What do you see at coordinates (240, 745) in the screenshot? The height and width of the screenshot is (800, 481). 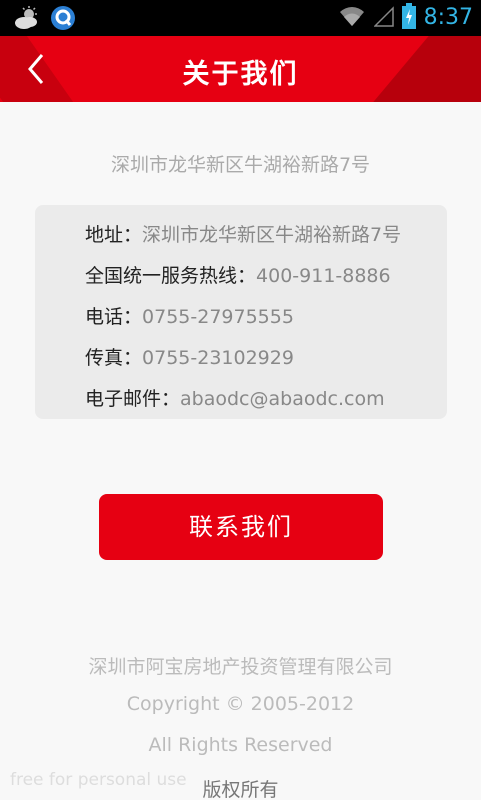 I see `footer-rights: All Rights Reserved` at bounding box center [240, 745].